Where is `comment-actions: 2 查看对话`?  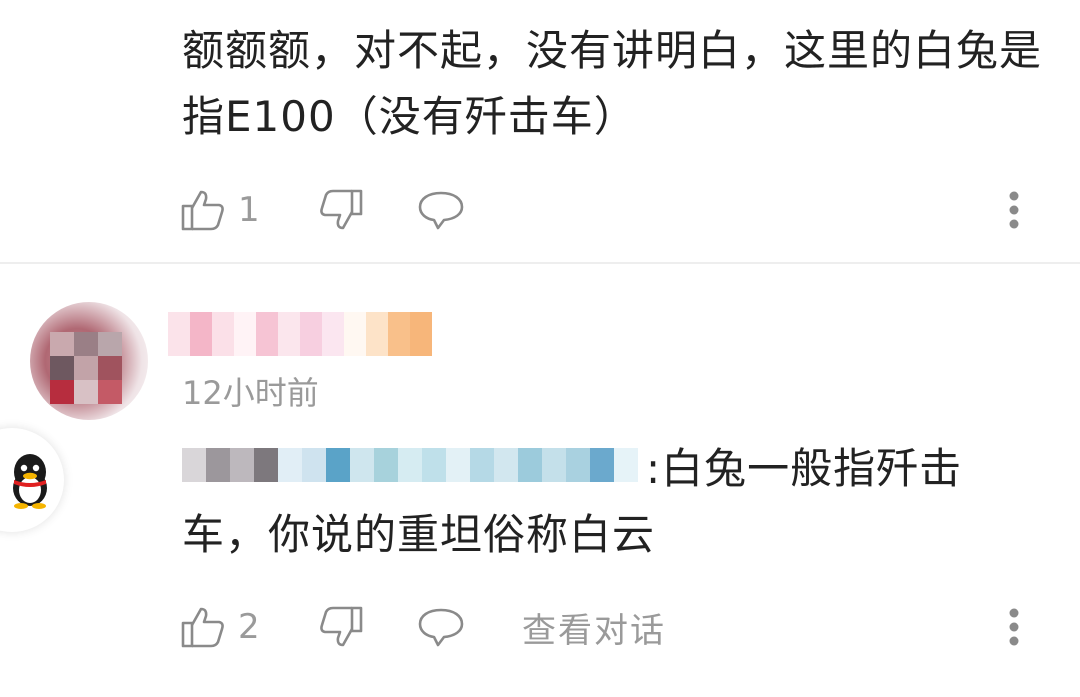 comment-actions: 2 查看对话 is located at coordinates (540, 627).